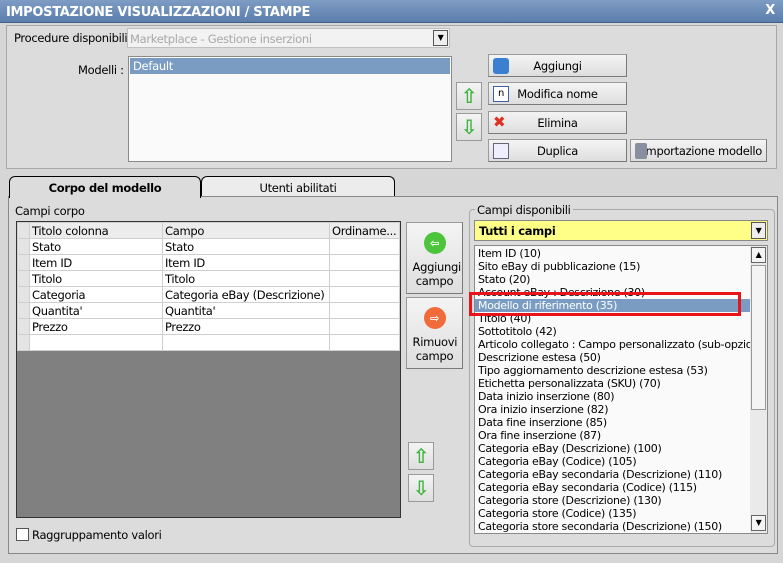  What do you see at coordinates (101, 70) in the screenshot?
I see `modelli-label: Modelli :` at bounding box center [101, 70].